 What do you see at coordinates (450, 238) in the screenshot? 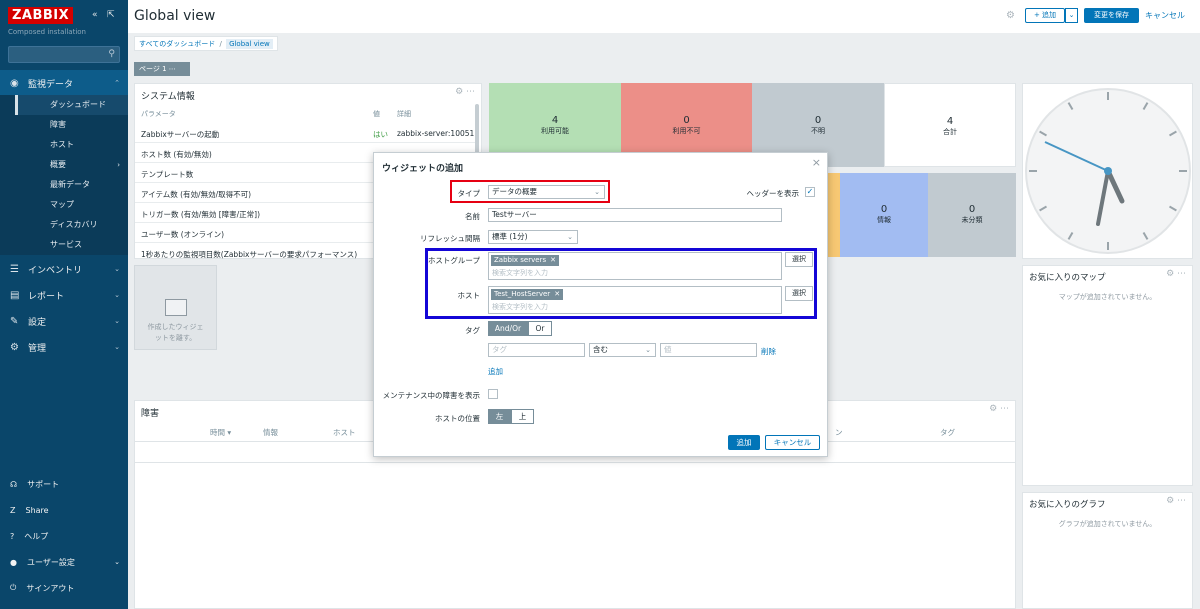
I see `refresh-interval-label: リフレッシュ間隔` at bounding box center [450, 238].